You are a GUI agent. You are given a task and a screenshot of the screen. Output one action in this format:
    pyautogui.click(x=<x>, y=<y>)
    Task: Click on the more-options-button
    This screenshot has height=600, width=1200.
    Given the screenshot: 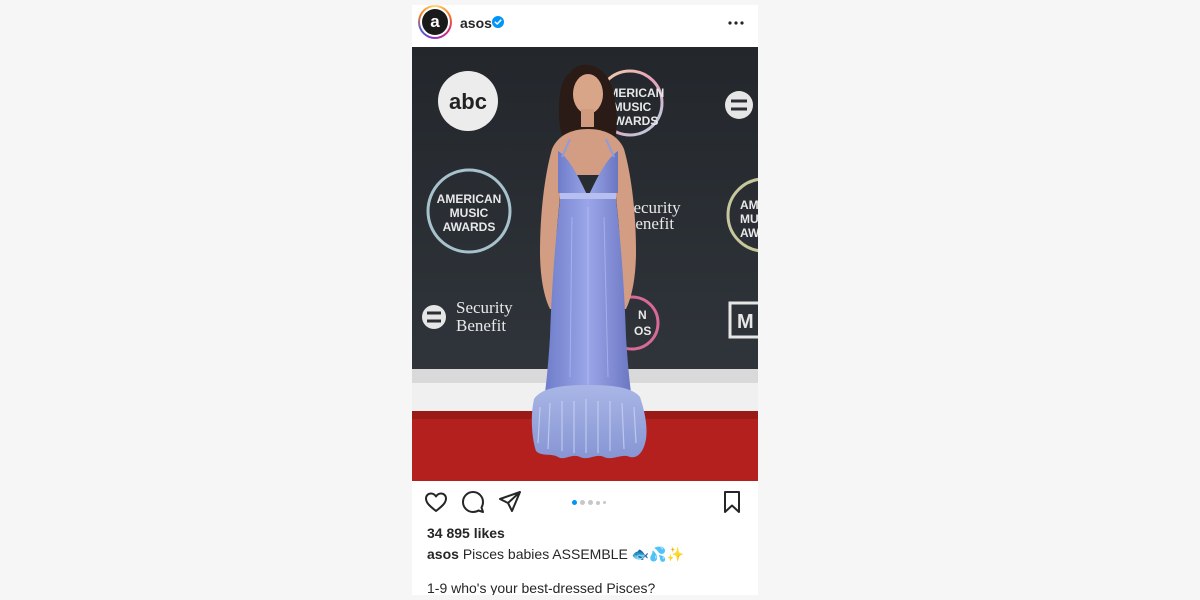 What is the action you would take?
    pyautogui.click(x=736, y=23)
    